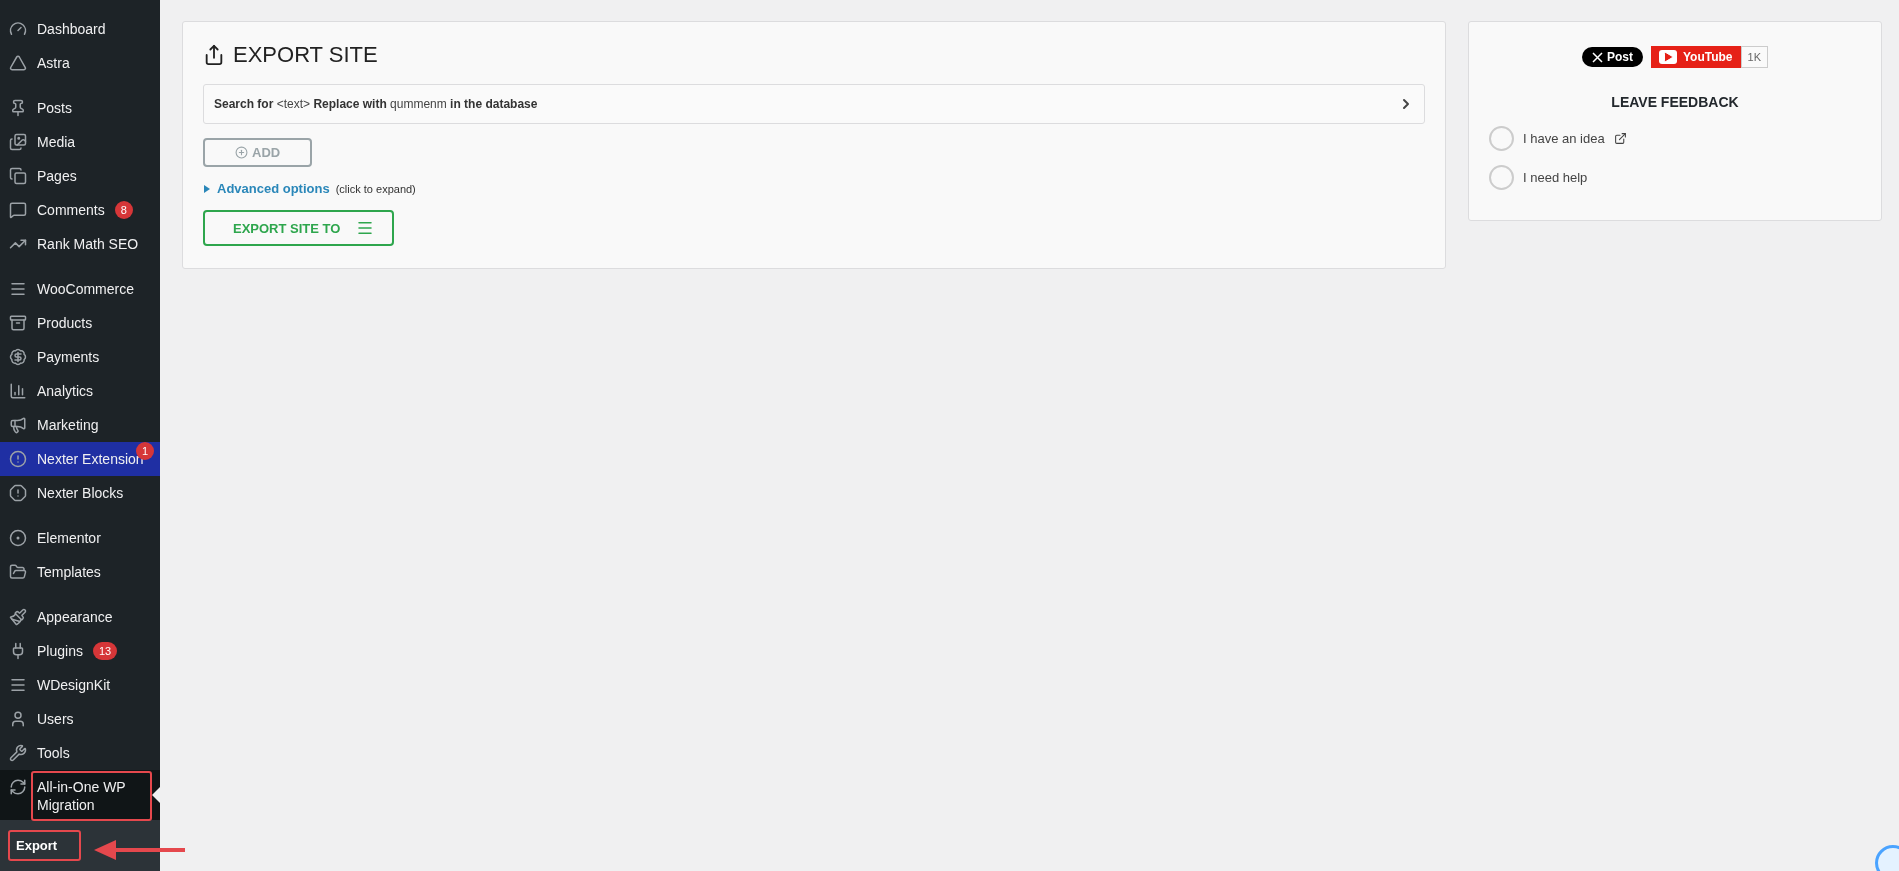 The image size is (1899, 871). What do you see at coordinates (18, 210) in the screenshot?
I see `speech-bubble-icon` at bounding box center [18, 210].